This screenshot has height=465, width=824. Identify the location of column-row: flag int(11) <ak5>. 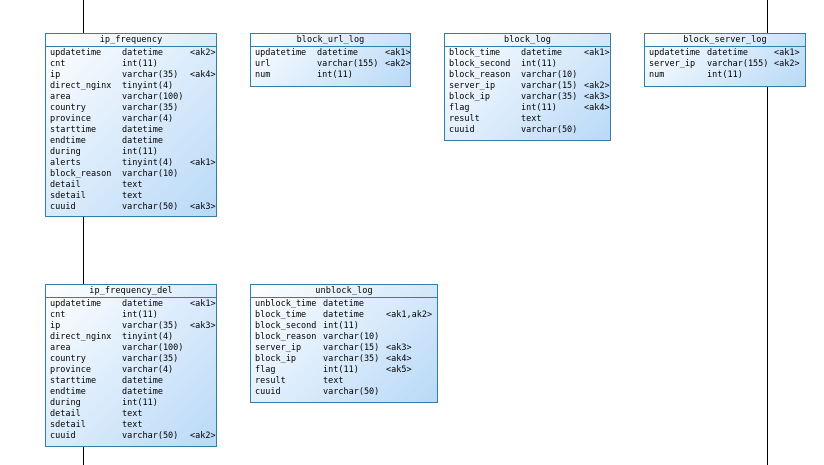
(346, 370).